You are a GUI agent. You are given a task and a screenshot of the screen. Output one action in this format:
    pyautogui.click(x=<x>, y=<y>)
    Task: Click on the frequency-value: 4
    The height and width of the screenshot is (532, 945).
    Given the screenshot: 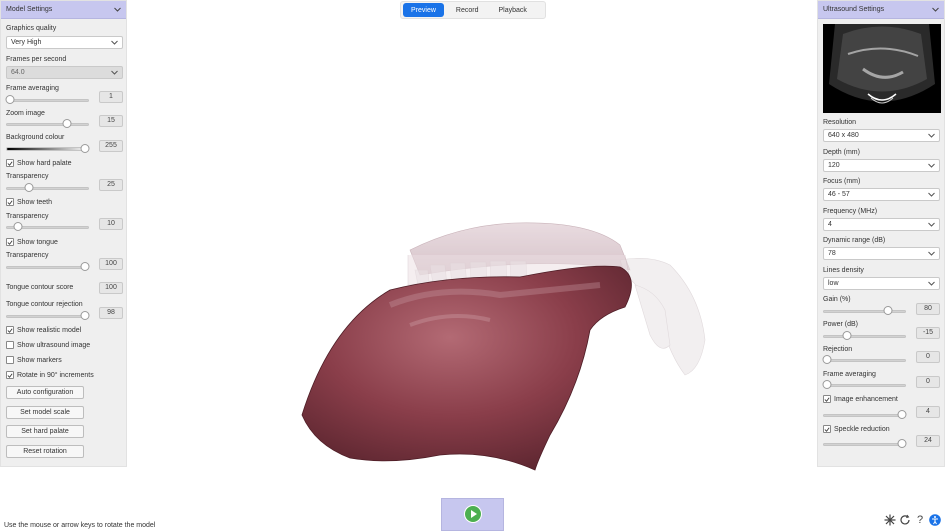 What is the action you would take?
    pyautogui.click(x=830, y=224)
    